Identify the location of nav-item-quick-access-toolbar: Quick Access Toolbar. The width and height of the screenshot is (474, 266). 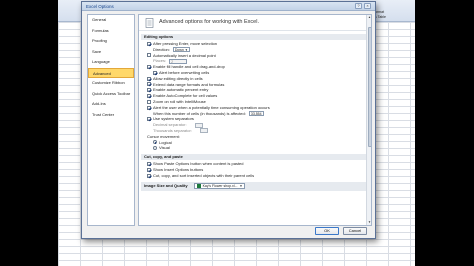
(111, 94).